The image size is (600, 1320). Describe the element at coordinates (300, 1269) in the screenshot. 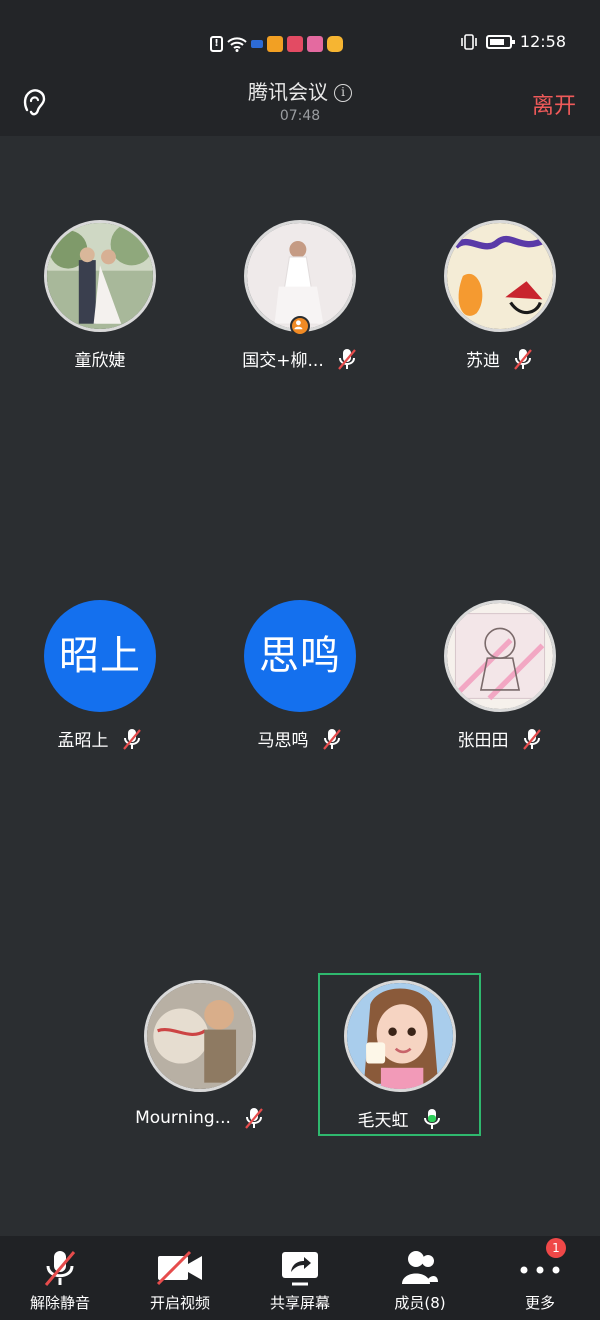

I see `share-screen-icon` at that location.